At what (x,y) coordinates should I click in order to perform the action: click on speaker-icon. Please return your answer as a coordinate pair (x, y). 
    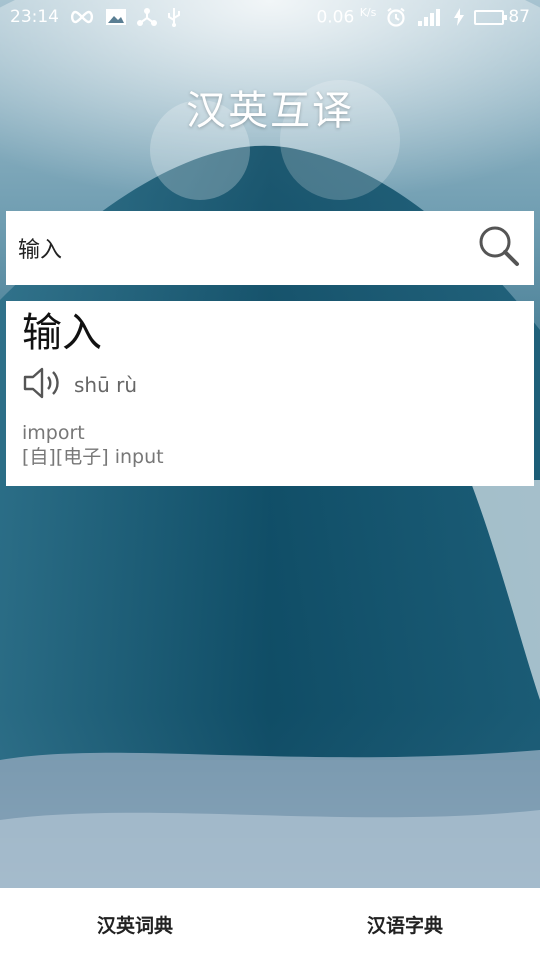
    Looking at the image, I should click on (43, 385).